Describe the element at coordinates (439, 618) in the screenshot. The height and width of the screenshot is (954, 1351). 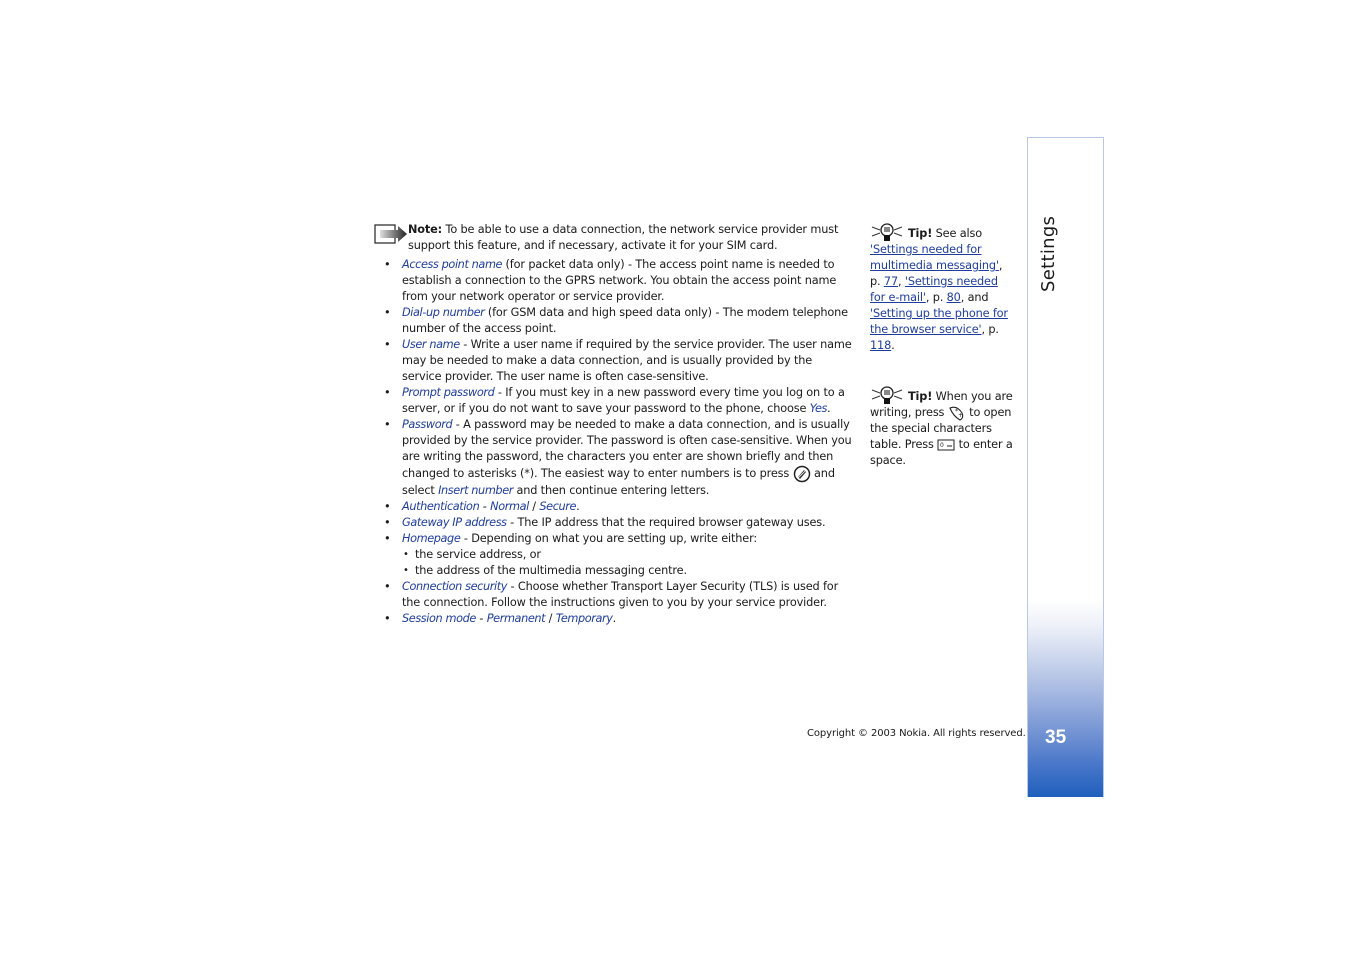
I see `term: Session mode` at that location.